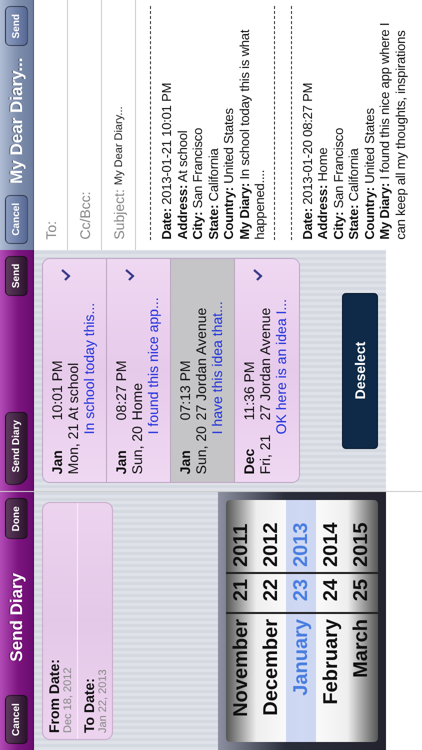  What do you see at coordinates (51, 125) in the screenshot?
I see `to-field: To:` at bounding box center [51, 125].